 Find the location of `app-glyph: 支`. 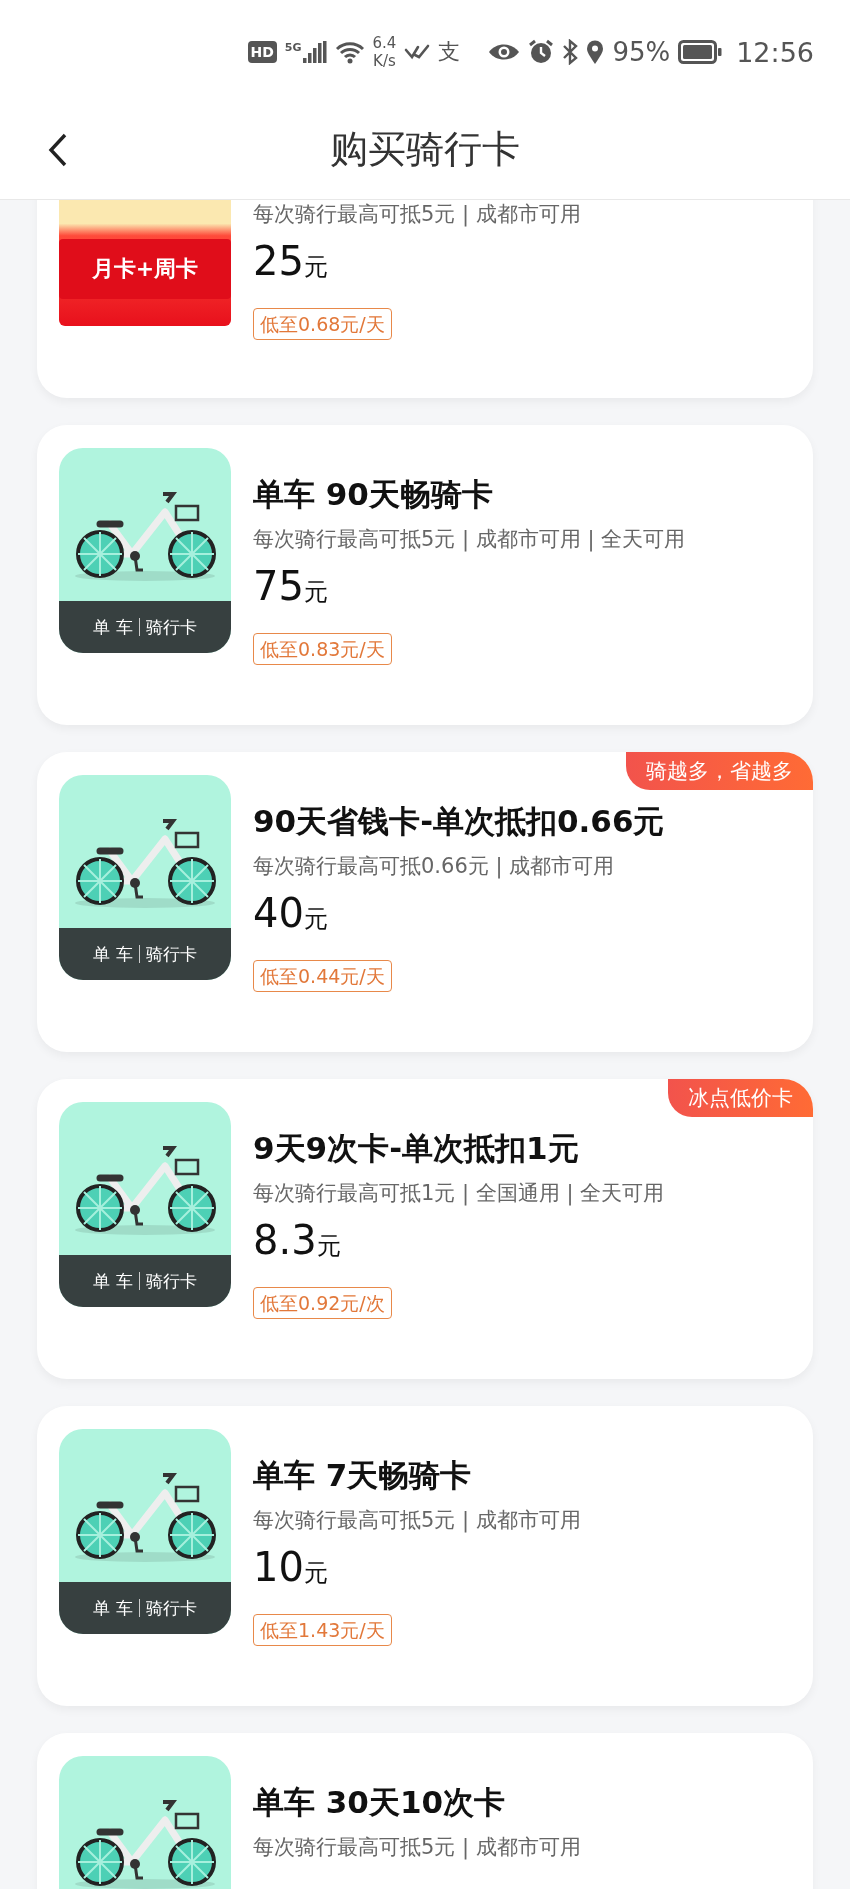

app-glyph: 支 is located at coordinates (449, 52).